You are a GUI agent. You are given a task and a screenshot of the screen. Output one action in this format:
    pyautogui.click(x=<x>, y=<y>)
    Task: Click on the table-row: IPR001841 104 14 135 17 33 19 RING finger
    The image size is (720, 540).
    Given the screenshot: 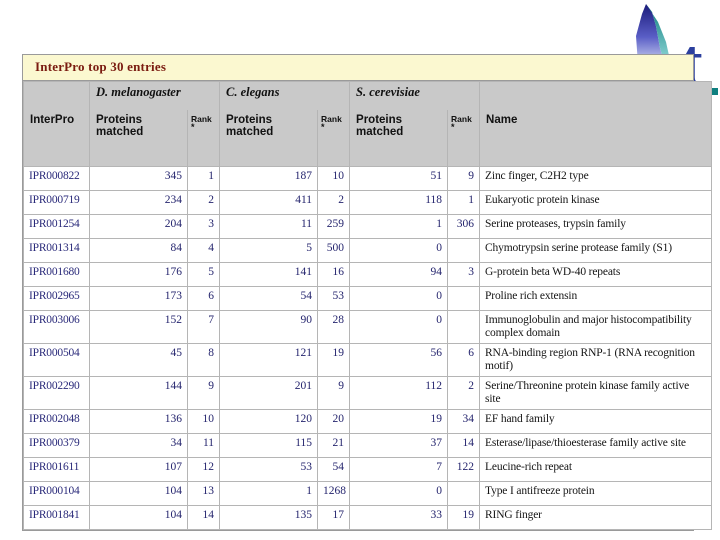 What is the action you would take?
    pyautogui.click(x=368, y=517)
    